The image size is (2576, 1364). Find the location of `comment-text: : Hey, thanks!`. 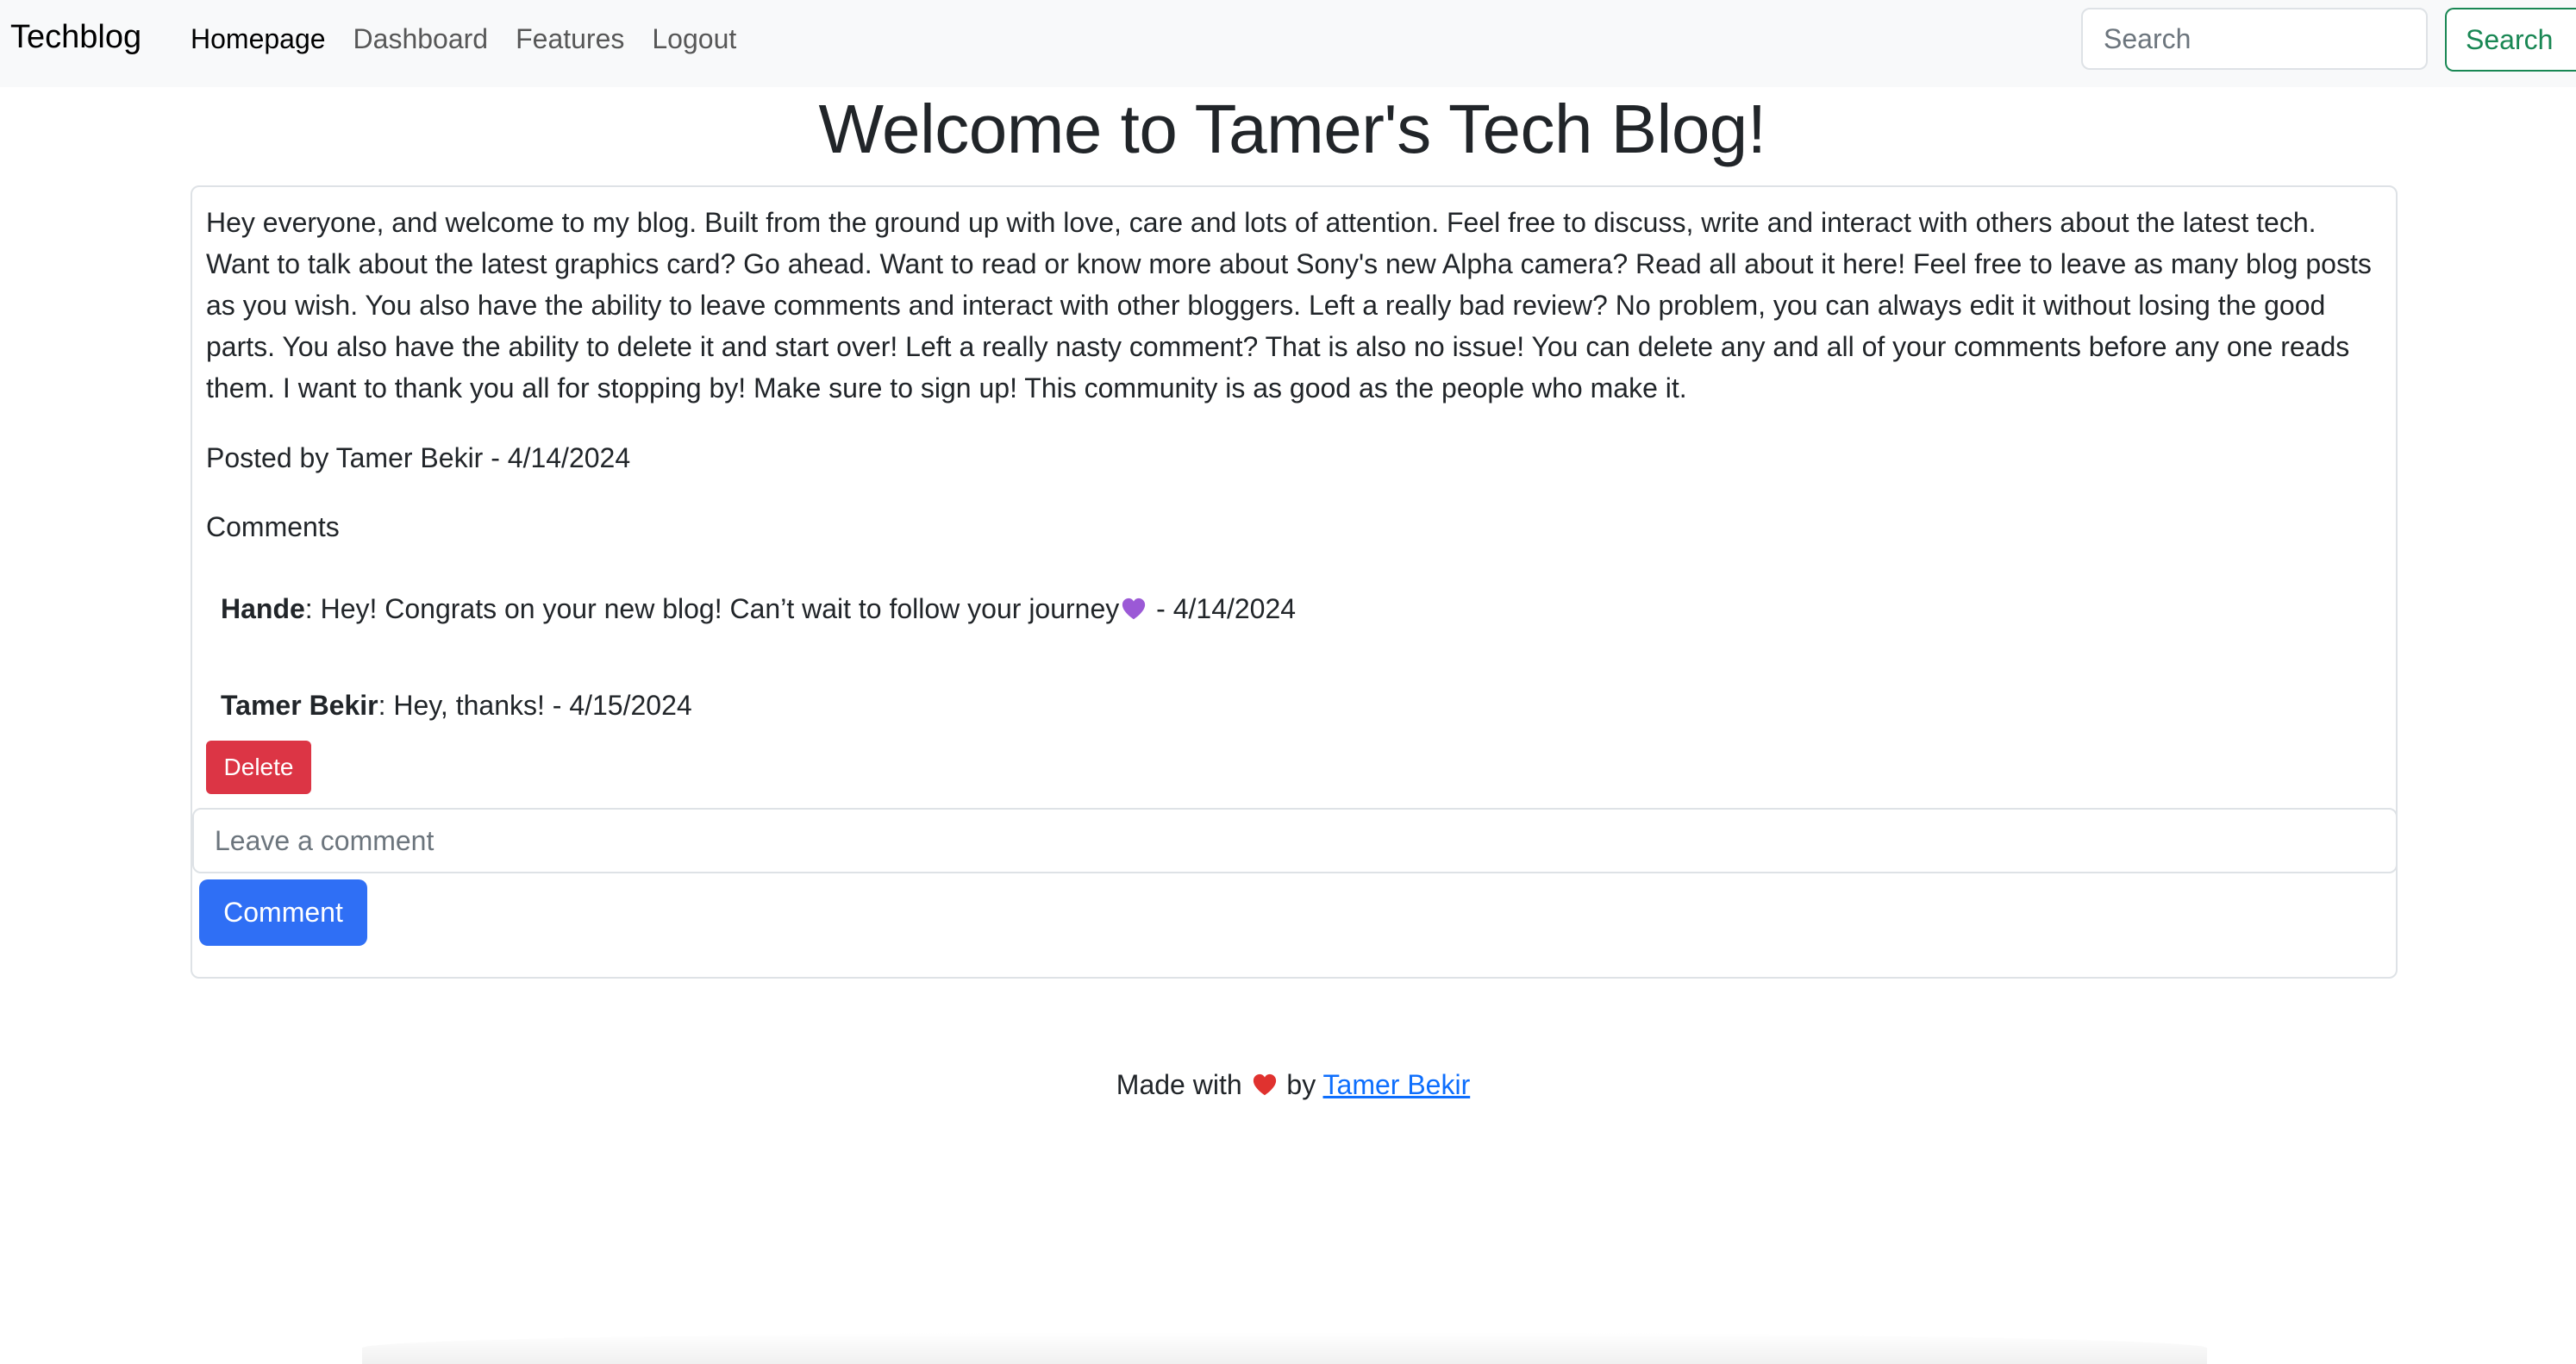

comment-text: : Hey, thanks! is located at coordinates (461, 706).